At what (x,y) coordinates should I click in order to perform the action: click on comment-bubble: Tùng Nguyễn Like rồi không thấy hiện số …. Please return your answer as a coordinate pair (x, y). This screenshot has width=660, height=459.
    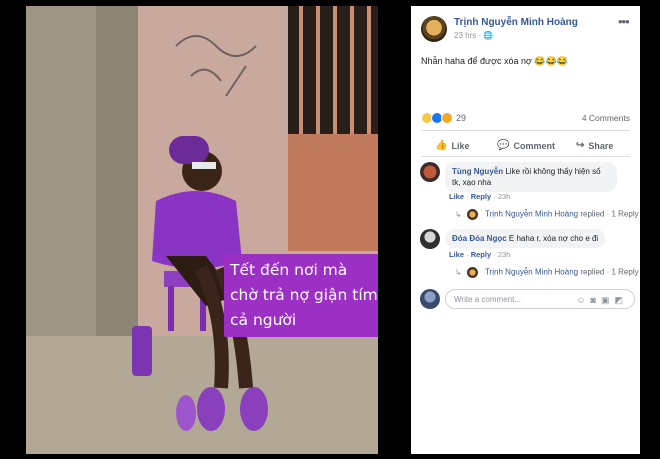
    Looking at the image, I should click on (531, 177).